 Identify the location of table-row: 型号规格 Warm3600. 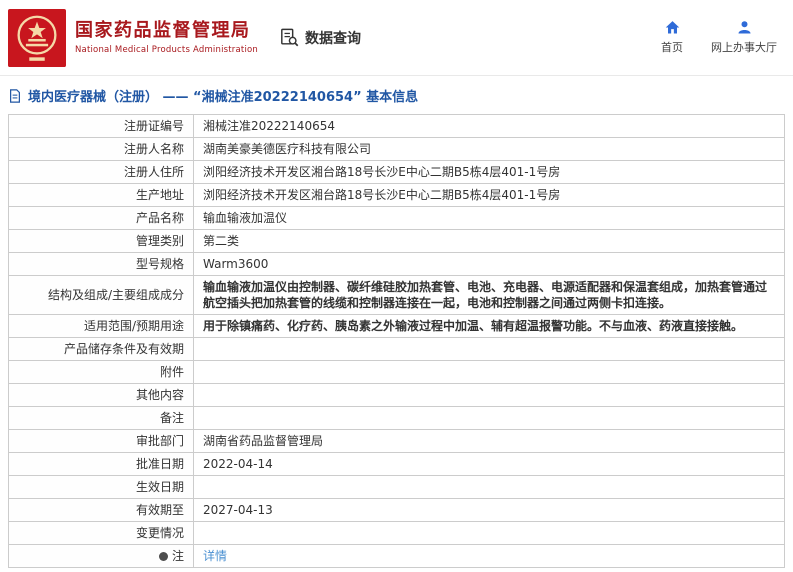
(396, 264).